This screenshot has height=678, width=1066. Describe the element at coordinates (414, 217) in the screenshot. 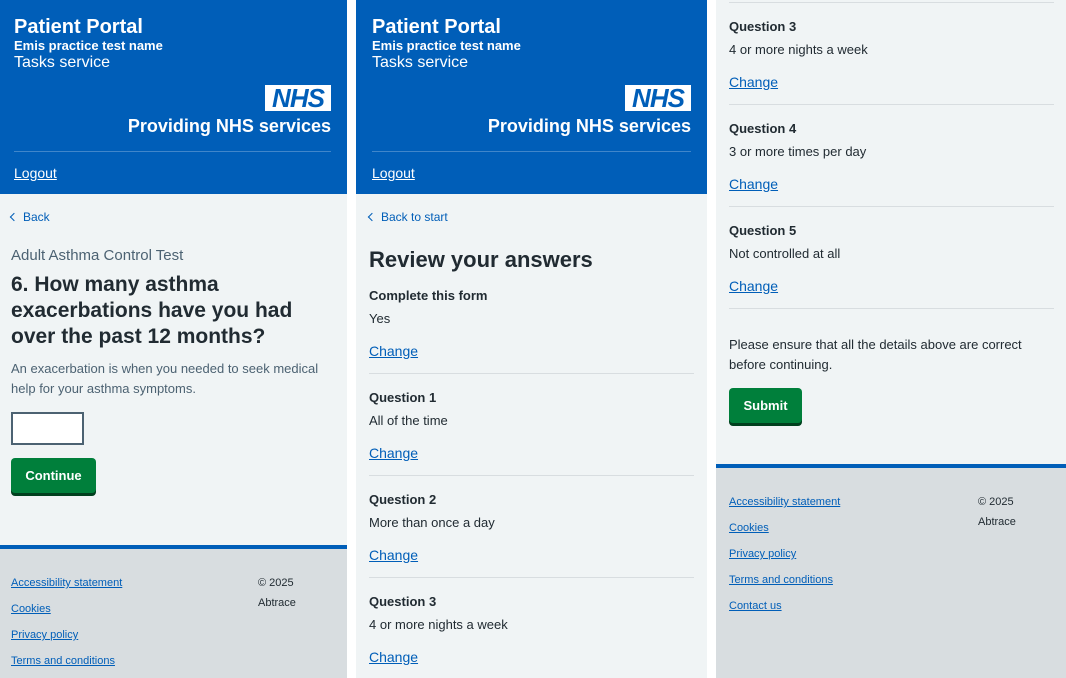

I see `back-link-label: Back to start` at that location.